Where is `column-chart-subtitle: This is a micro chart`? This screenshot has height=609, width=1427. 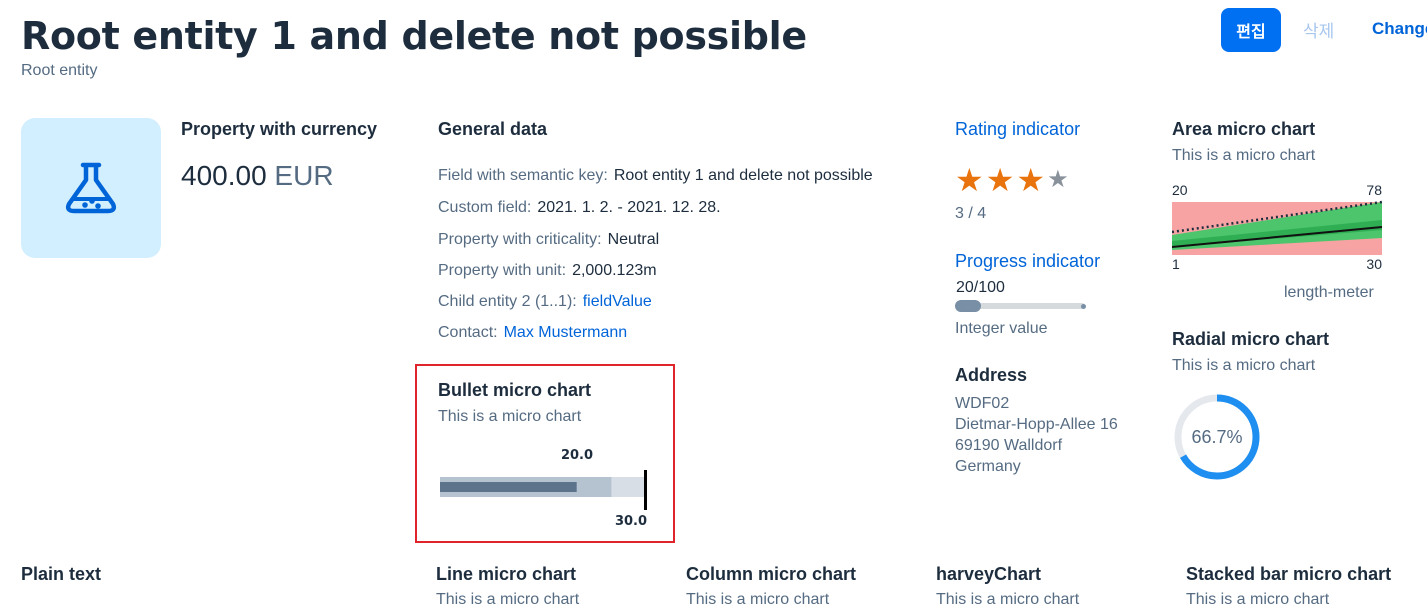 column-chart-subtitle: This is a micro chart is located at coordinates (758, 599).